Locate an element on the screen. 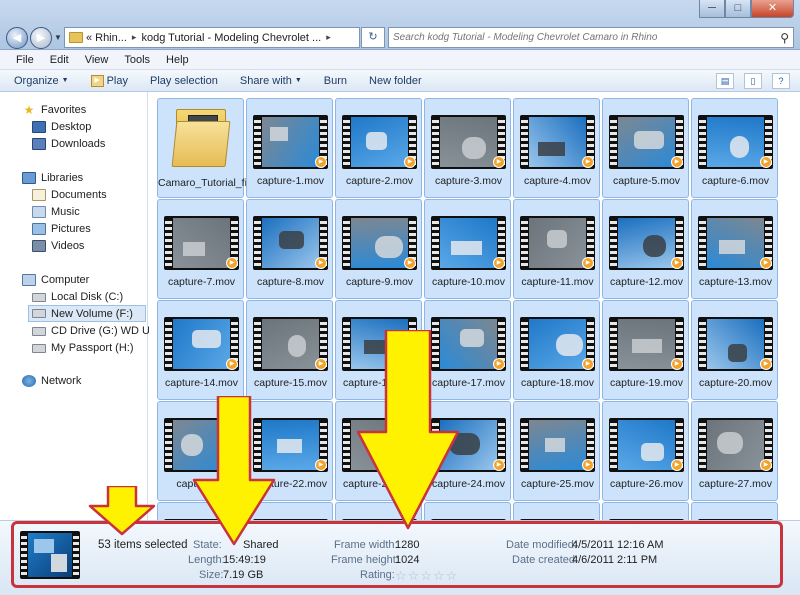 Image resolution: width=800 pixels, height=595 pixels. file-item: ▶ capture-18.mov is located at coordinates (556, 350).